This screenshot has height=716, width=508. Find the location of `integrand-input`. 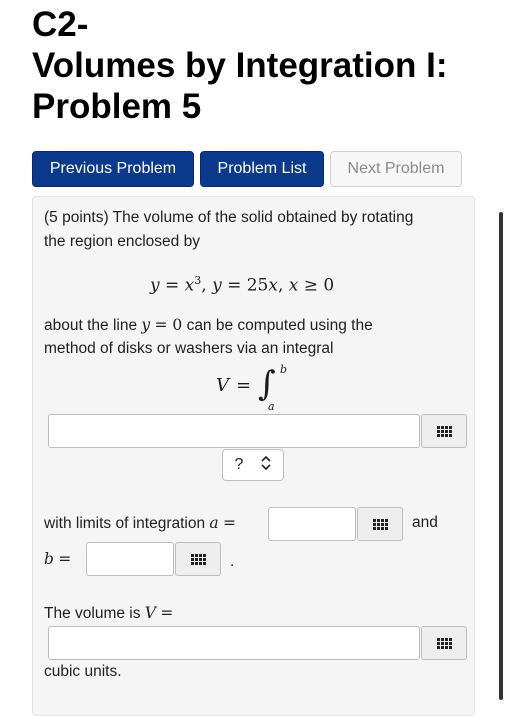

integrand-input is located at coordinates (234, 431).